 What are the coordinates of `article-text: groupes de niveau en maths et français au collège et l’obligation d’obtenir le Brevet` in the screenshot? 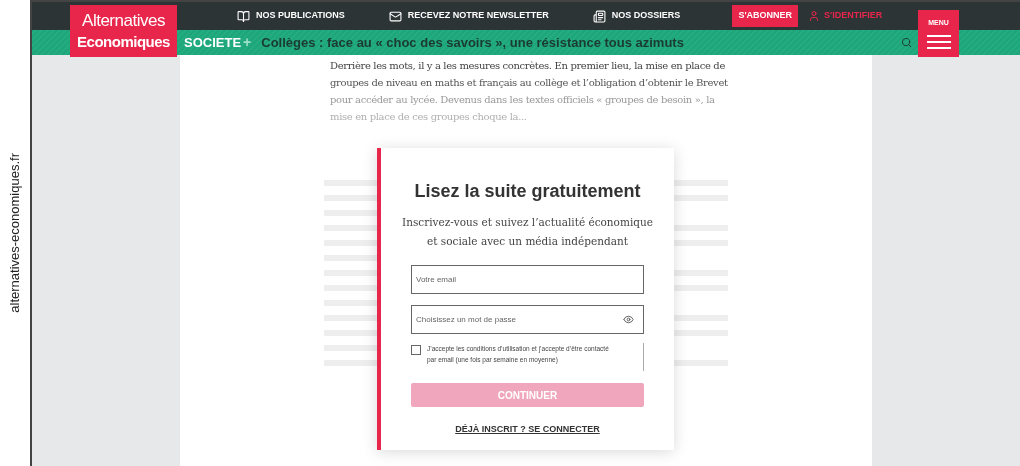 It's located at (529, 83).